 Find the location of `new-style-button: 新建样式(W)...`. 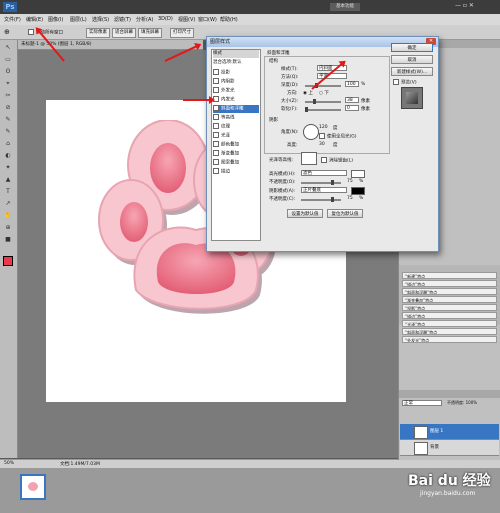

new-style-button: 新建样式(W)... is located at coordinates (412, 71).